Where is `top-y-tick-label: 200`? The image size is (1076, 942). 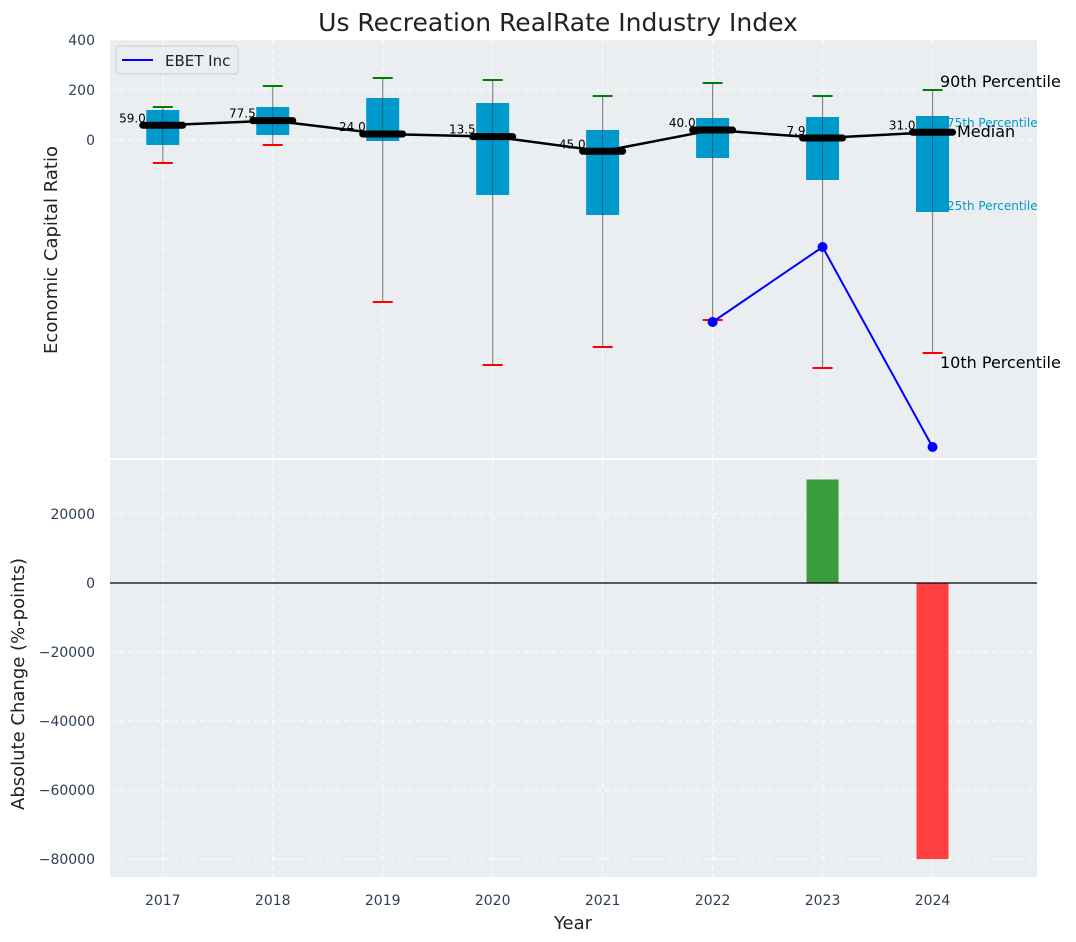
top-y-tick-label: 200 is located at coordinates (81, 91).